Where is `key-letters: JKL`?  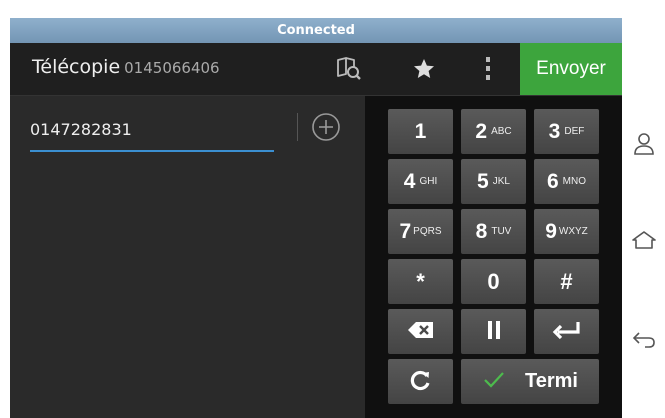
key-letters: JKL is located at coordinates (501, 181).